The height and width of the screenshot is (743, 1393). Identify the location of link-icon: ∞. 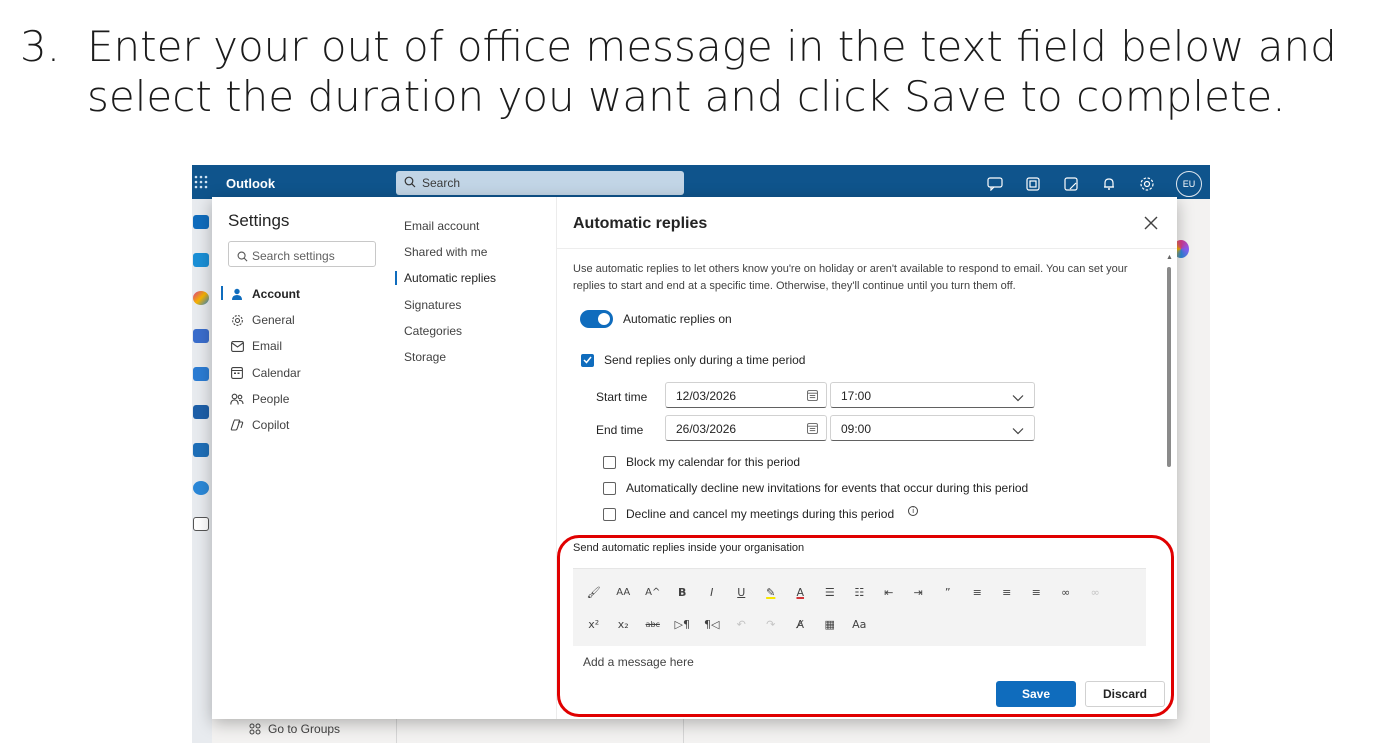
(1066, 592).